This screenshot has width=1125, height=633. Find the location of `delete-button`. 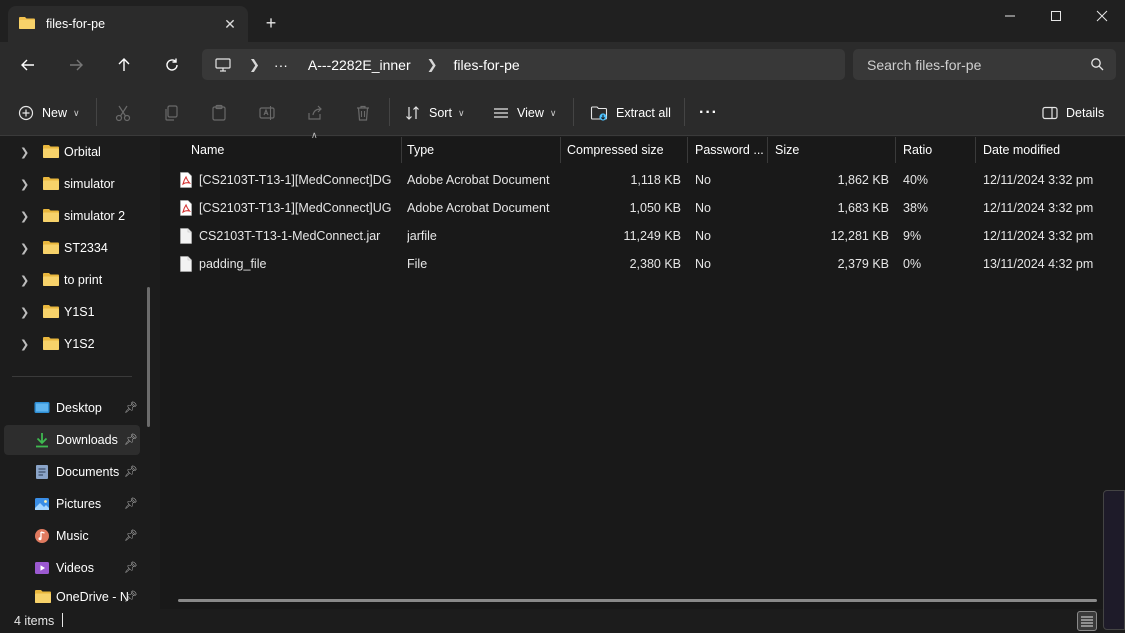

delete-button is located at coordinates (363, 113).